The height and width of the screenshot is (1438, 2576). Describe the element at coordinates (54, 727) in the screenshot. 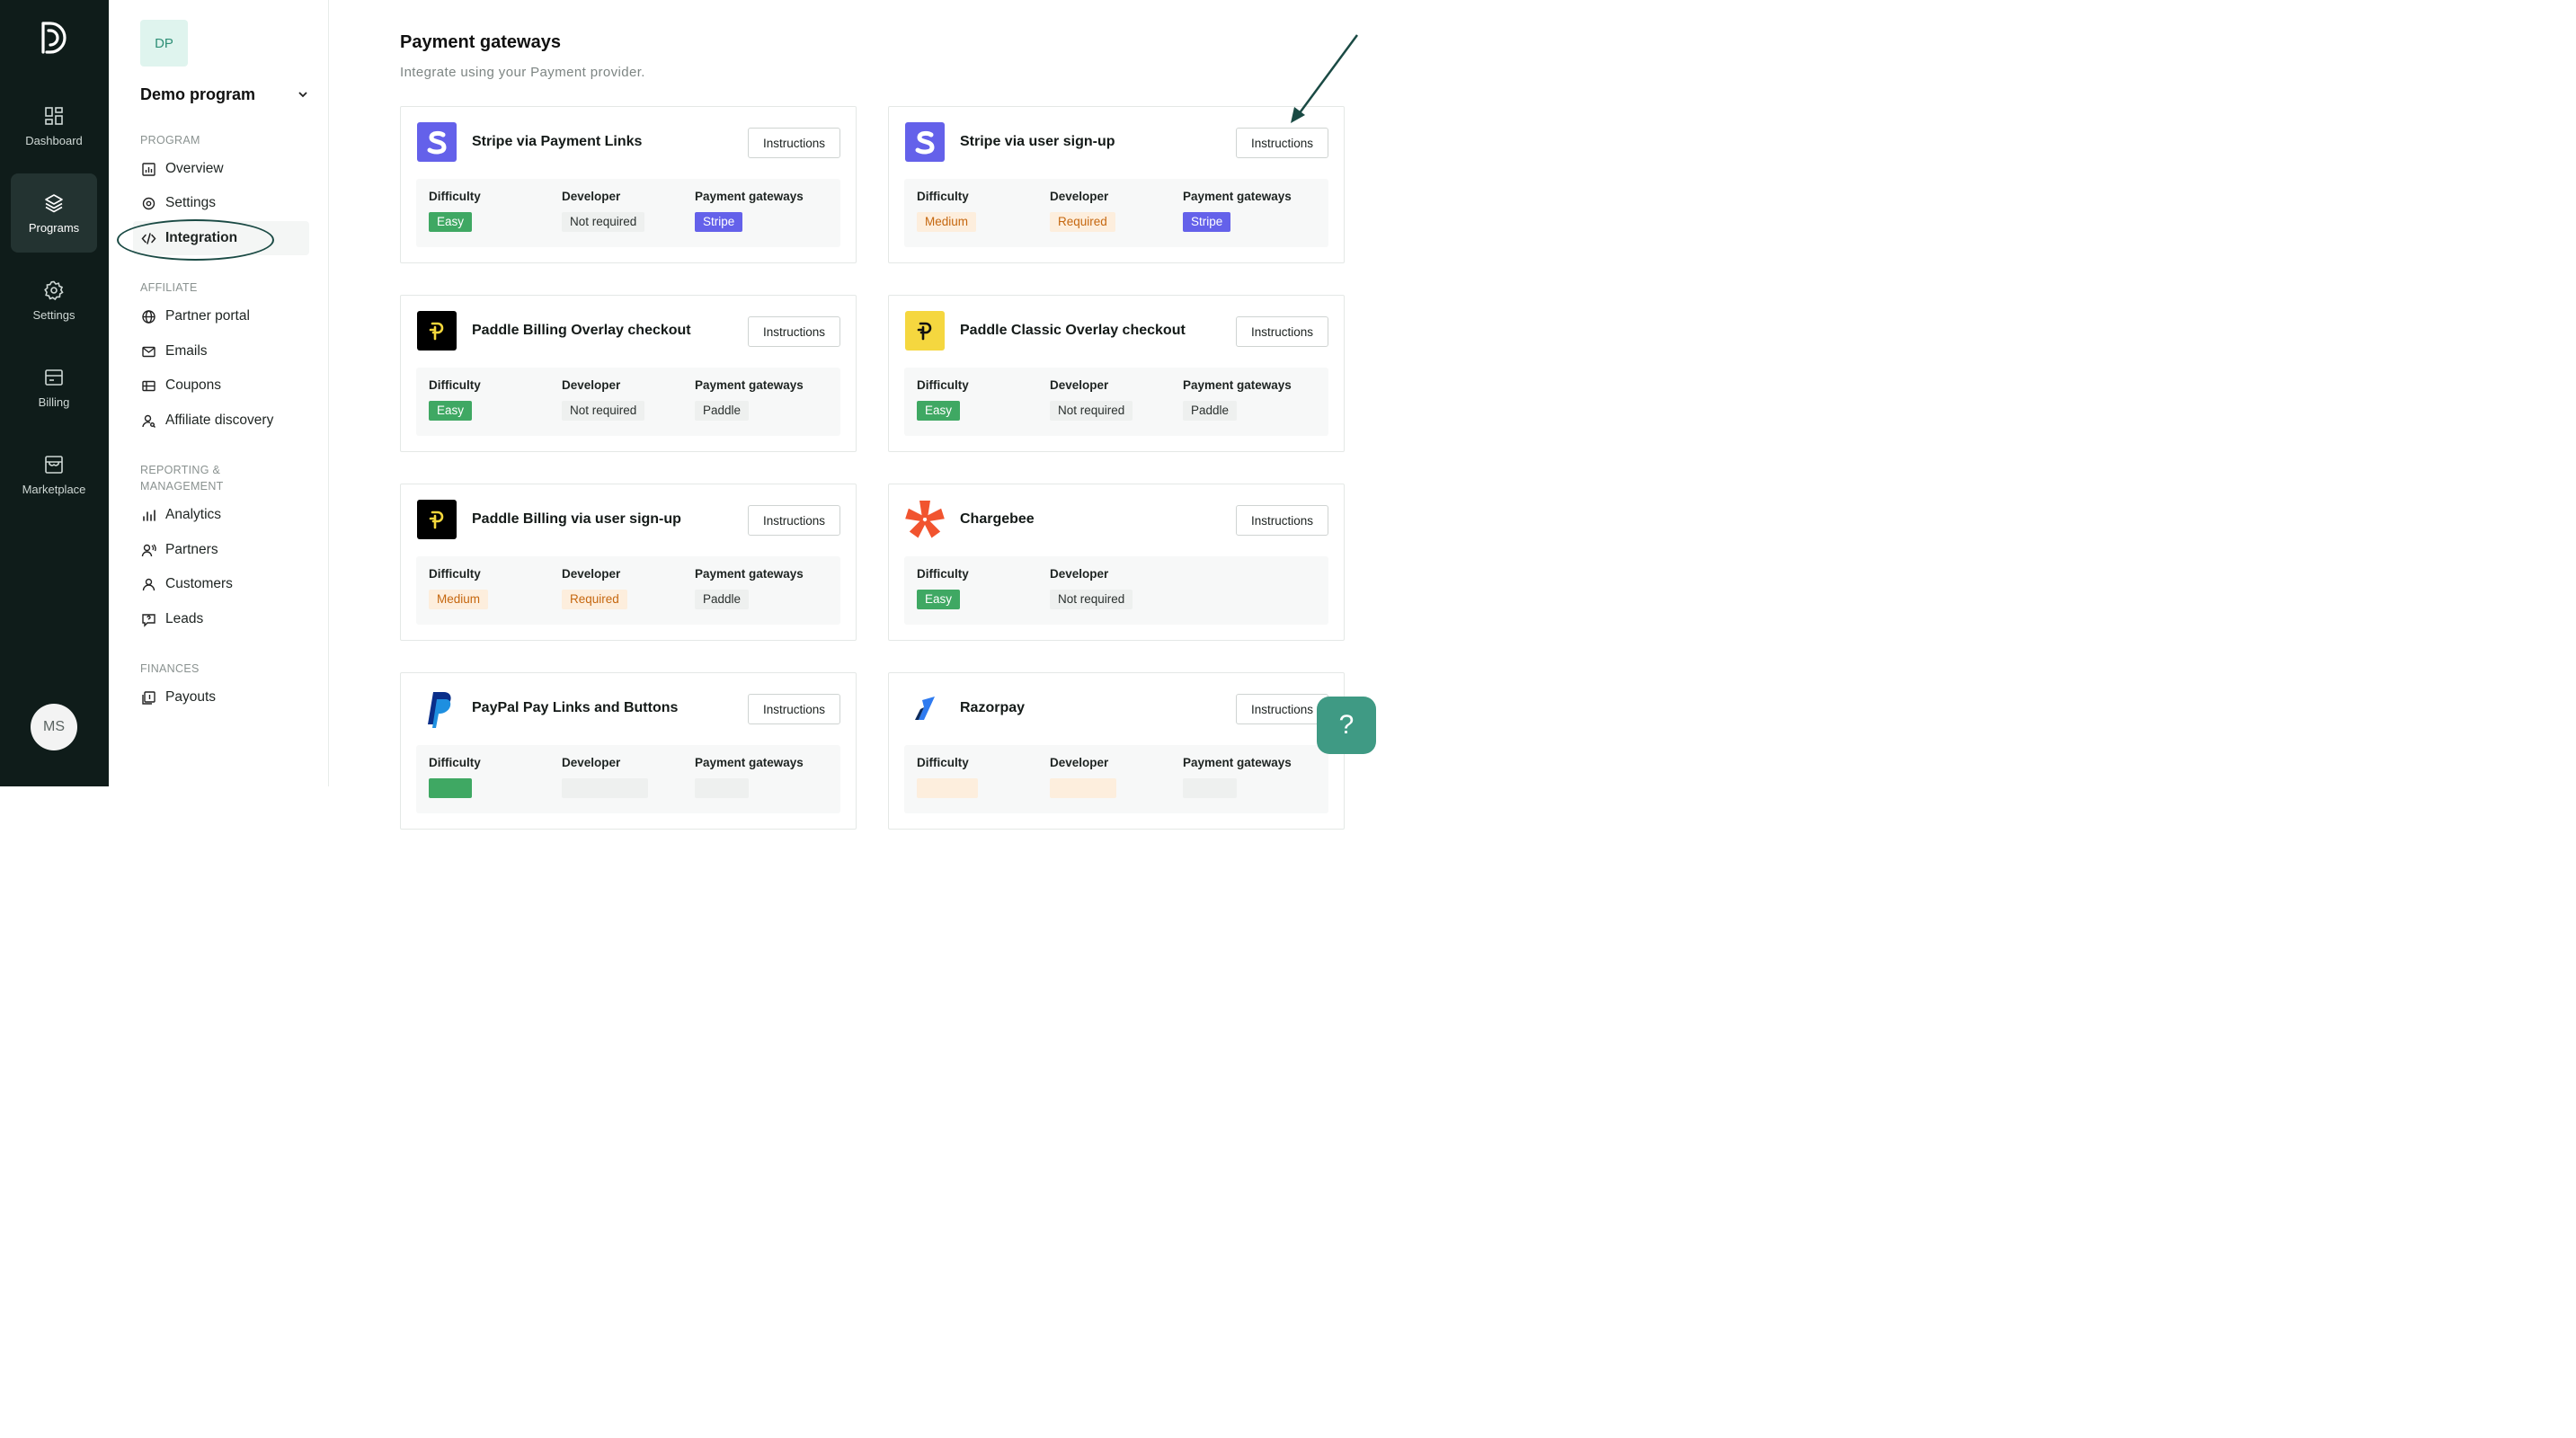

I see `user-avatar: MS` at that location.